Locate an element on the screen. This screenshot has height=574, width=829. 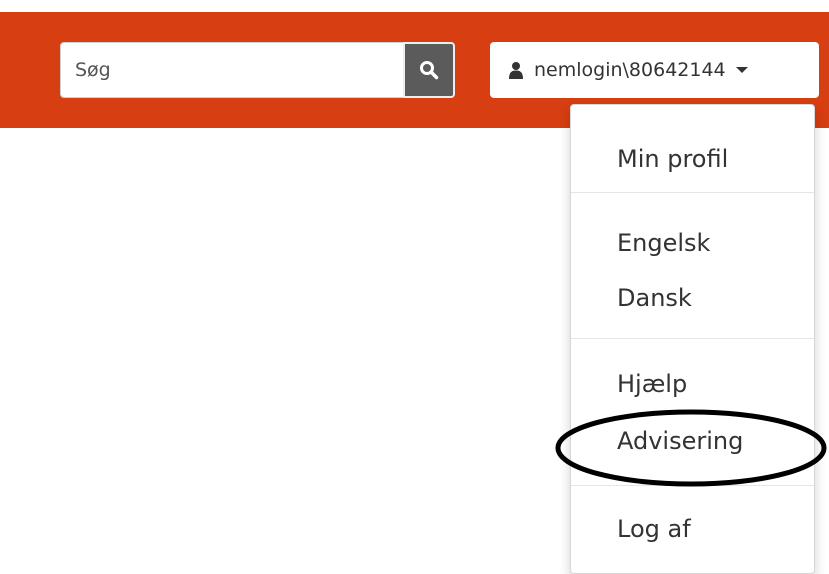
menu-item-min-profil: Min profil is located at coordinates (672, 159).